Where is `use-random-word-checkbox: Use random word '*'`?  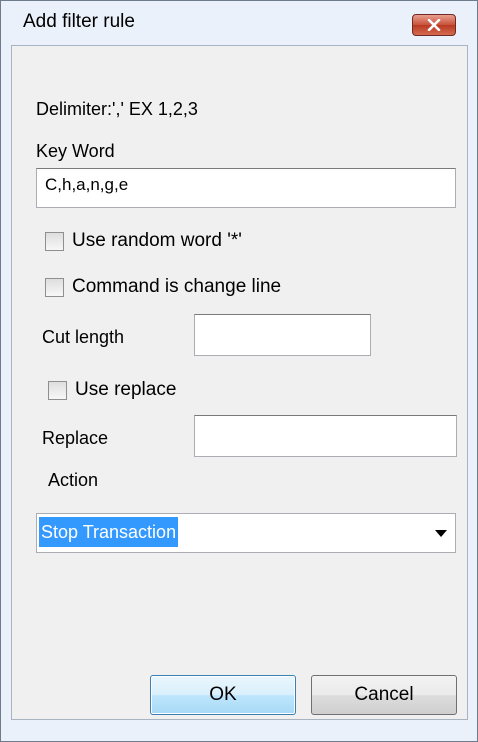 use-random-word-checkbox: Use random word '*' is located at coordinates (143, 241).